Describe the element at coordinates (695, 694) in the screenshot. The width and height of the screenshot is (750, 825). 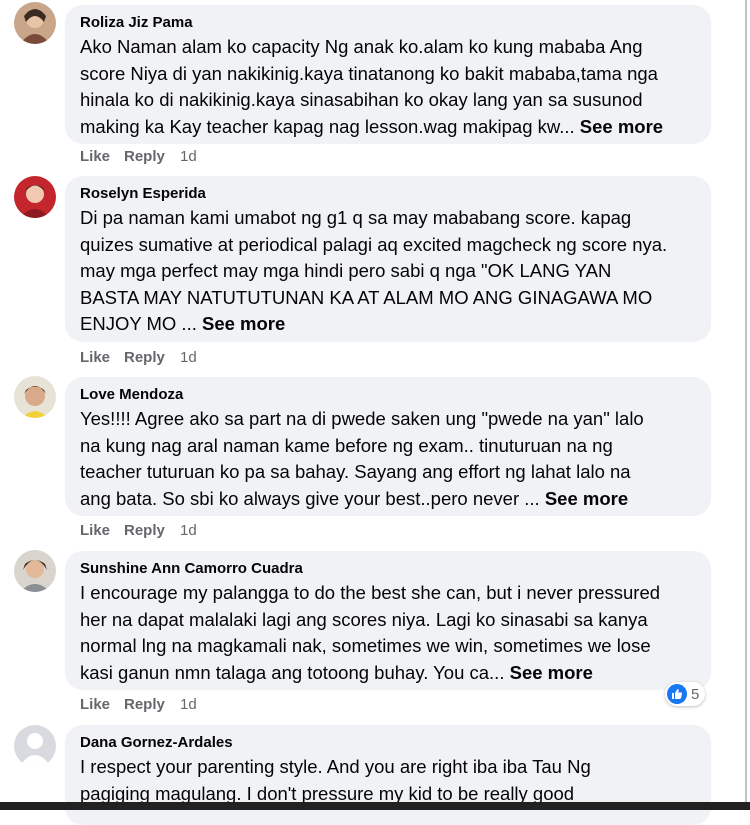
I see `reaction-count: 5` at that location.